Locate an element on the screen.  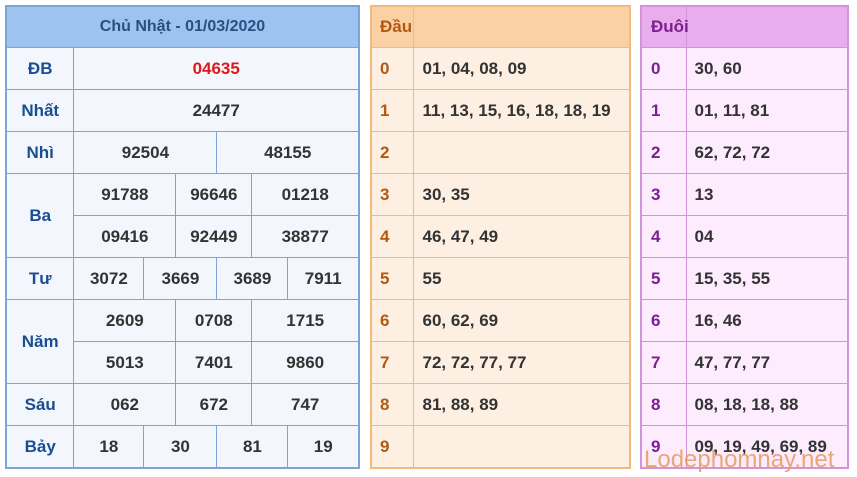
prize-nhi-value: 92504 is located at coordinates (145, 152).